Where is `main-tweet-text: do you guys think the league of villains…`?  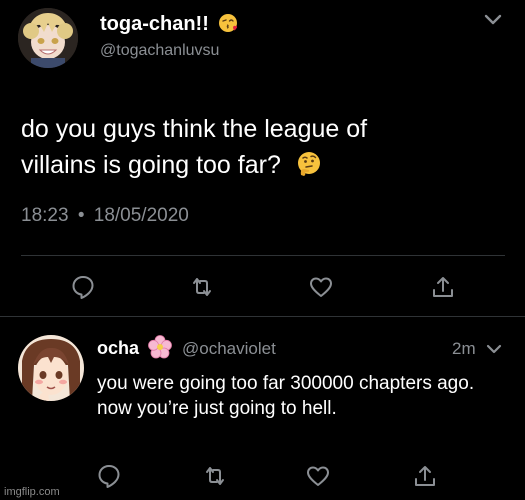 main-tweet-text: do you guys think the league of villains… is located at coordinates (251, 147).